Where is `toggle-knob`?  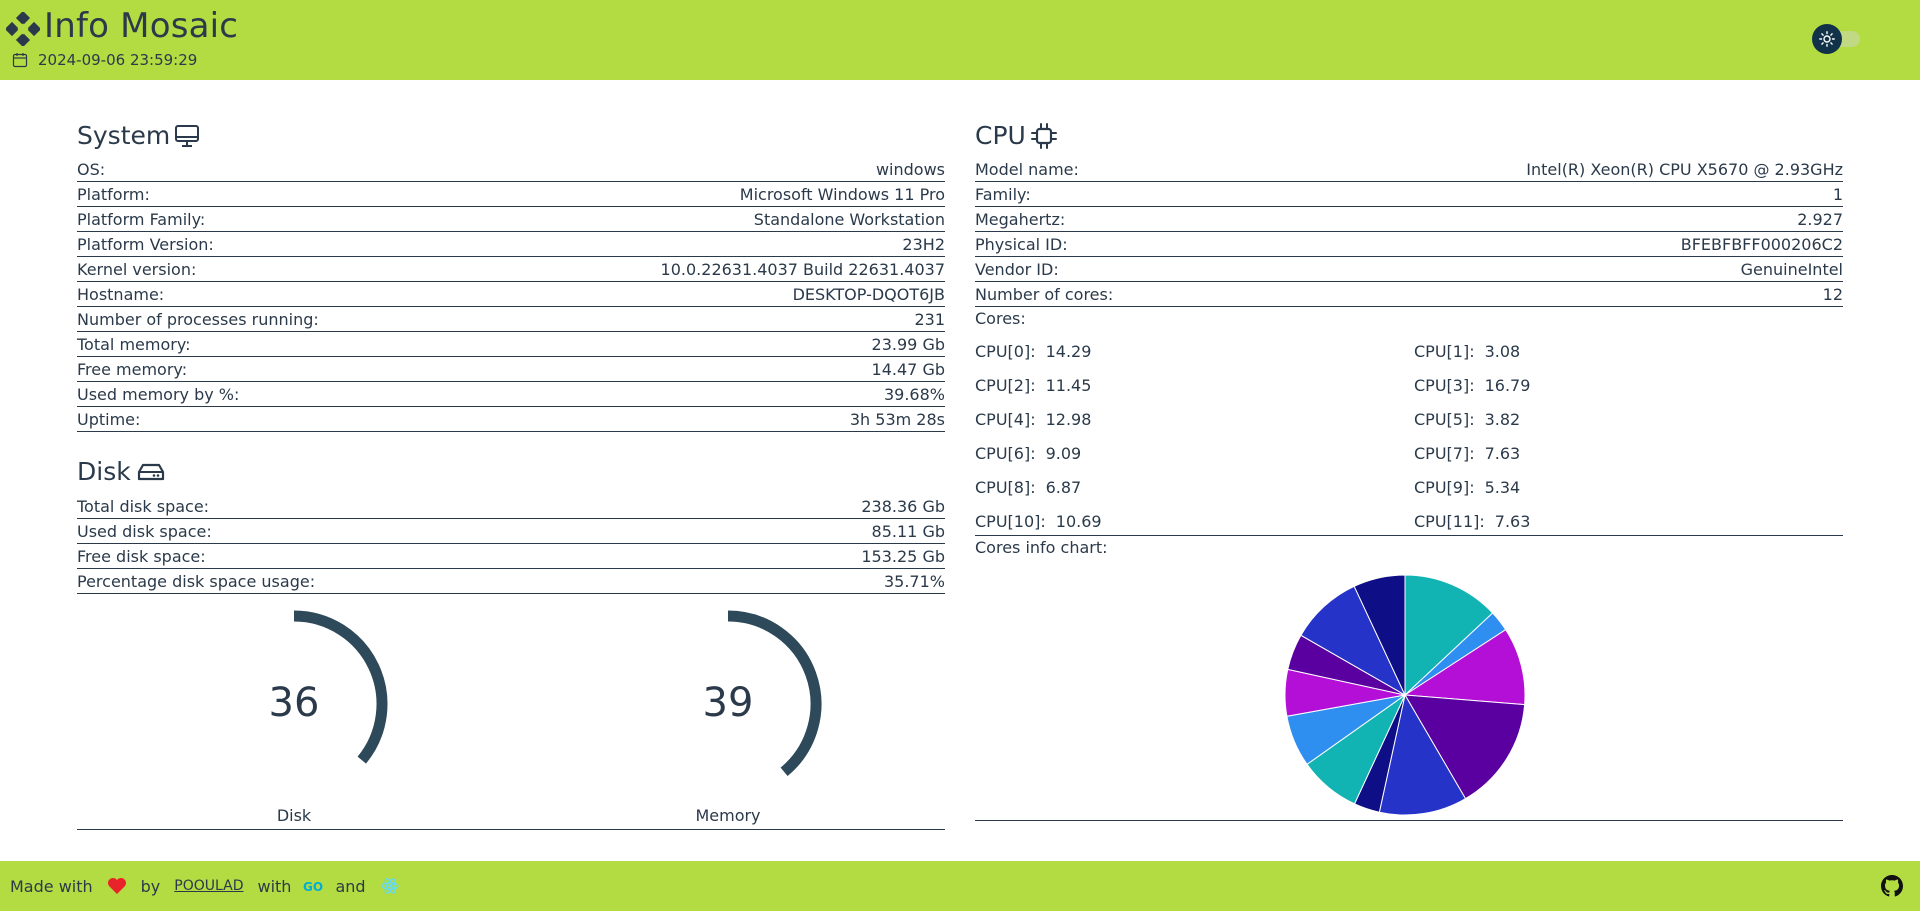
toggle-knob is located at coordinates (1827, 39).